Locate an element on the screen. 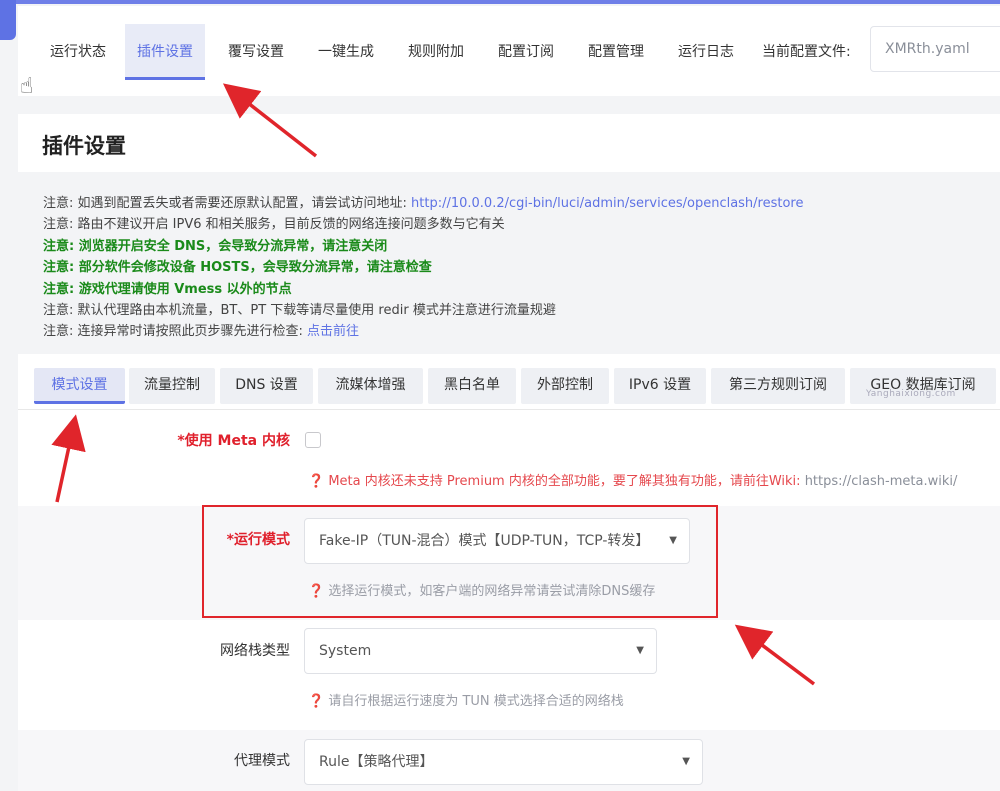 Image resolution: width=1000 pixels, height=791 pixels. row-proxy-mode: 代理模式 Rule【策略代理】 ▼ is located at coordinates (509, 760).